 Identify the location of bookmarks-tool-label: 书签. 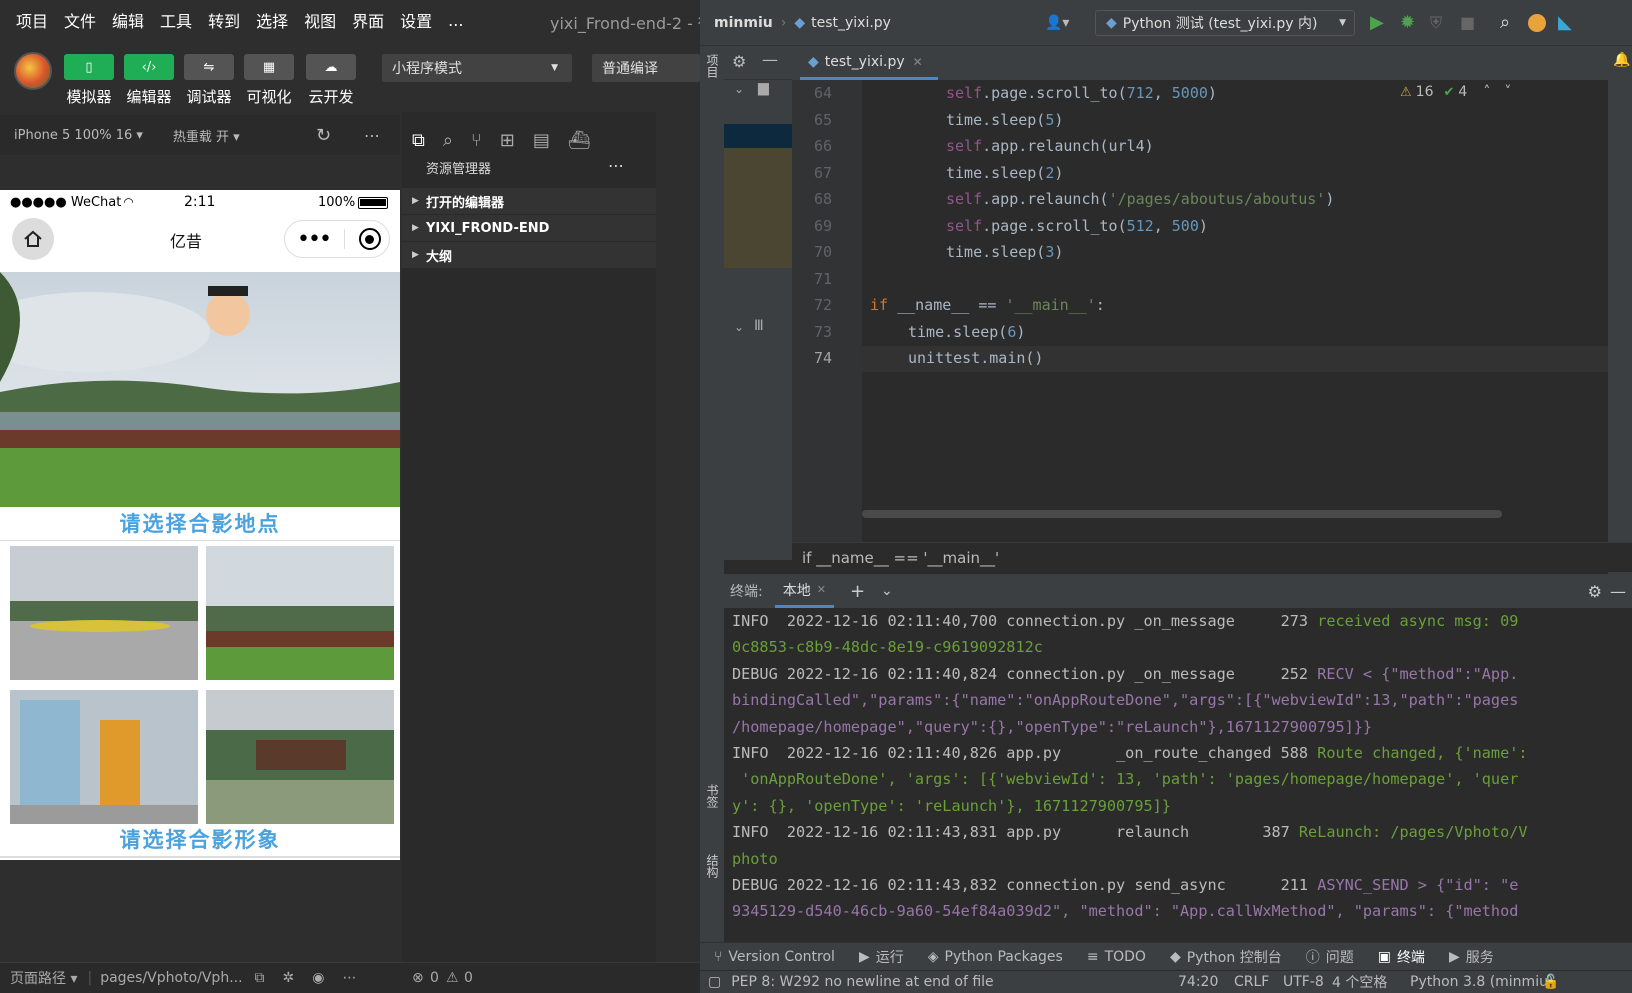
(712, 796).